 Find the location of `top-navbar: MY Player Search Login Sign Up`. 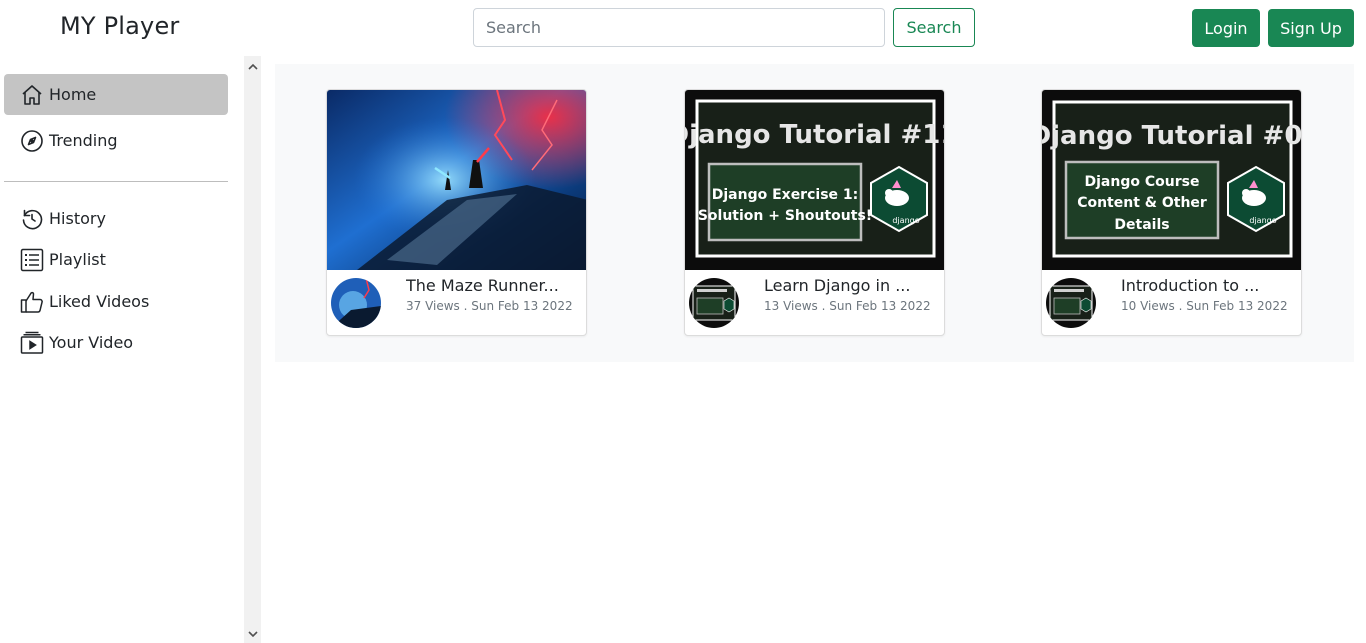

top-navbar: MY Player Search Login Sign Up is located at coordinates (683, 28).